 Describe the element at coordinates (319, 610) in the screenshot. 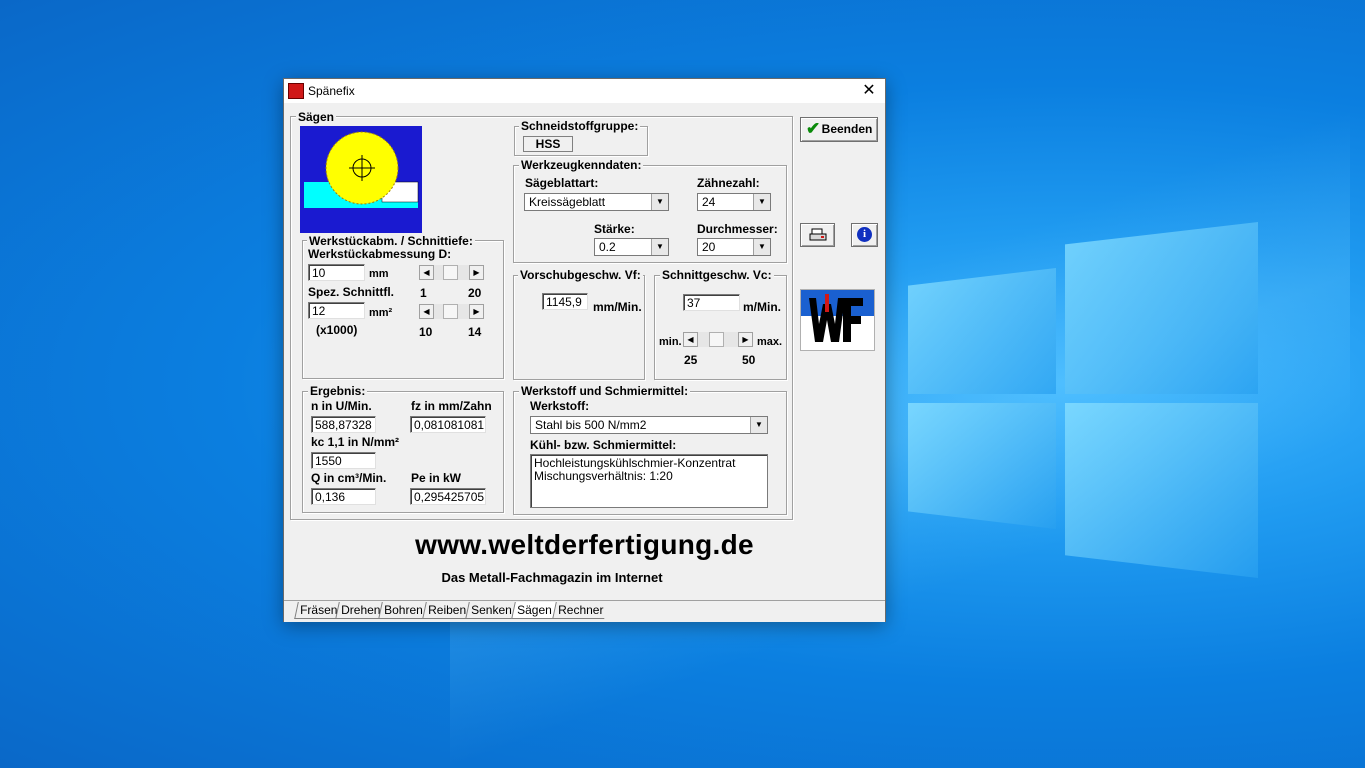

I see `tab-label: Fräsen` at that location.